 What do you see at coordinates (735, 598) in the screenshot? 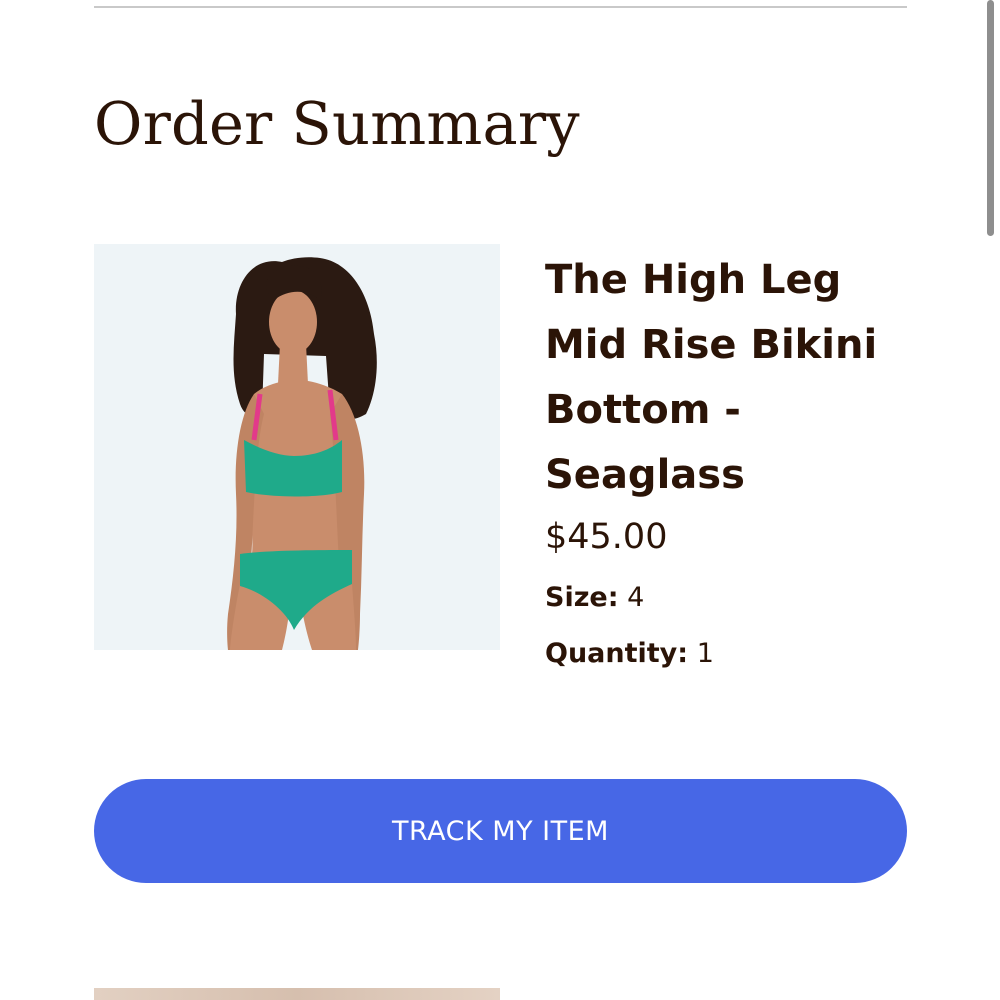
I see `size-detail: Size: 4` at bounding box center [735, 598].